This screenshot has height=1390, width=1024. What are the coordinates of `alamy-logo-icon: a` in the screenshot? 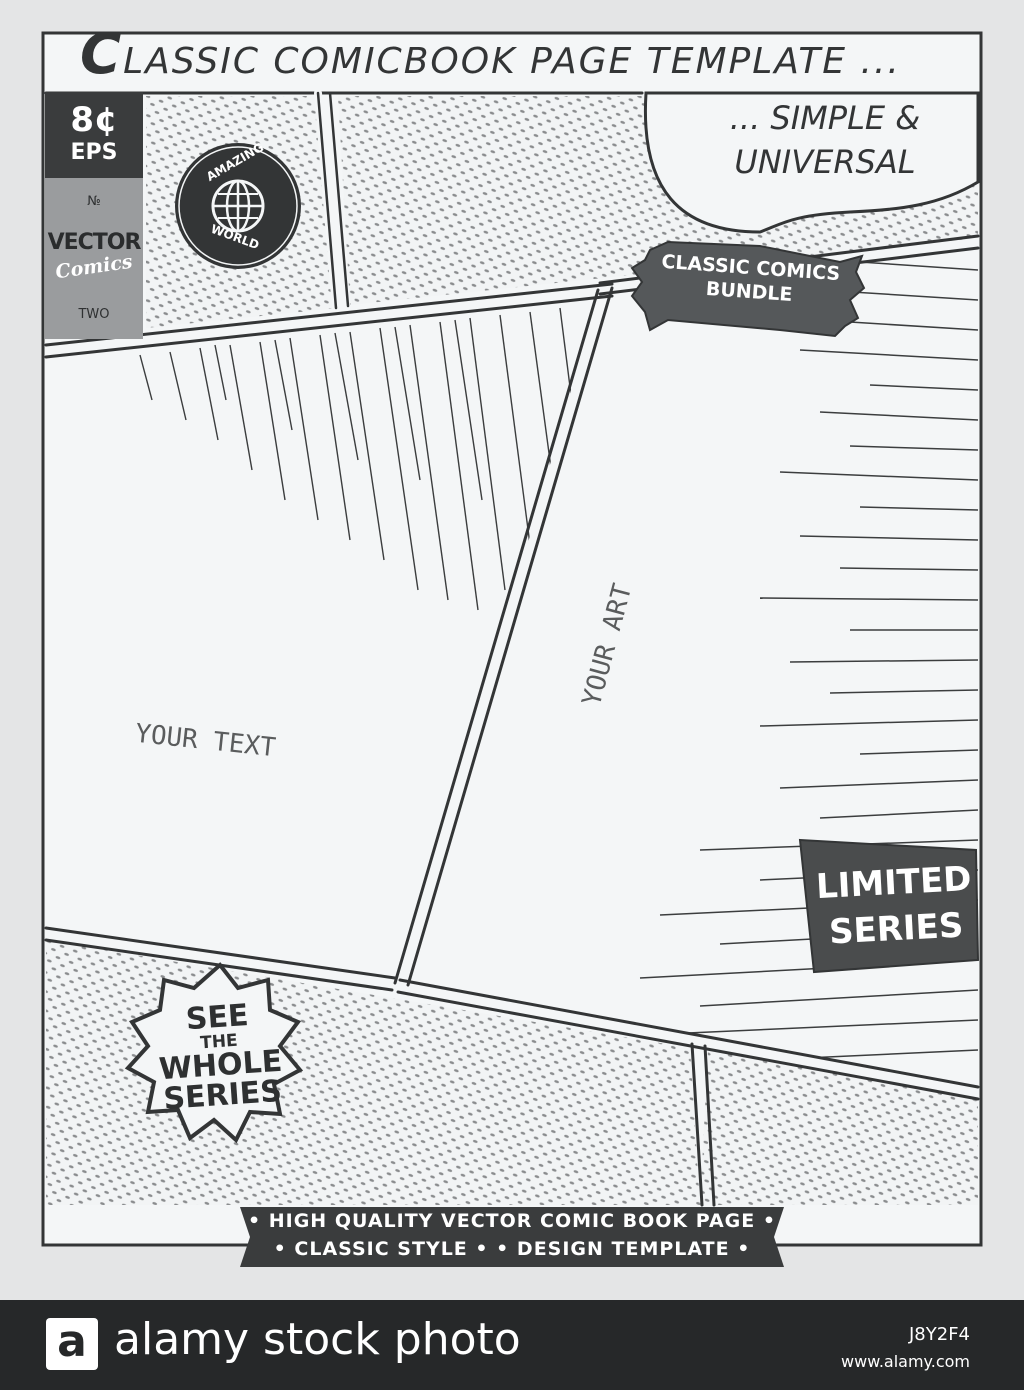 It's located at (72, 1344).